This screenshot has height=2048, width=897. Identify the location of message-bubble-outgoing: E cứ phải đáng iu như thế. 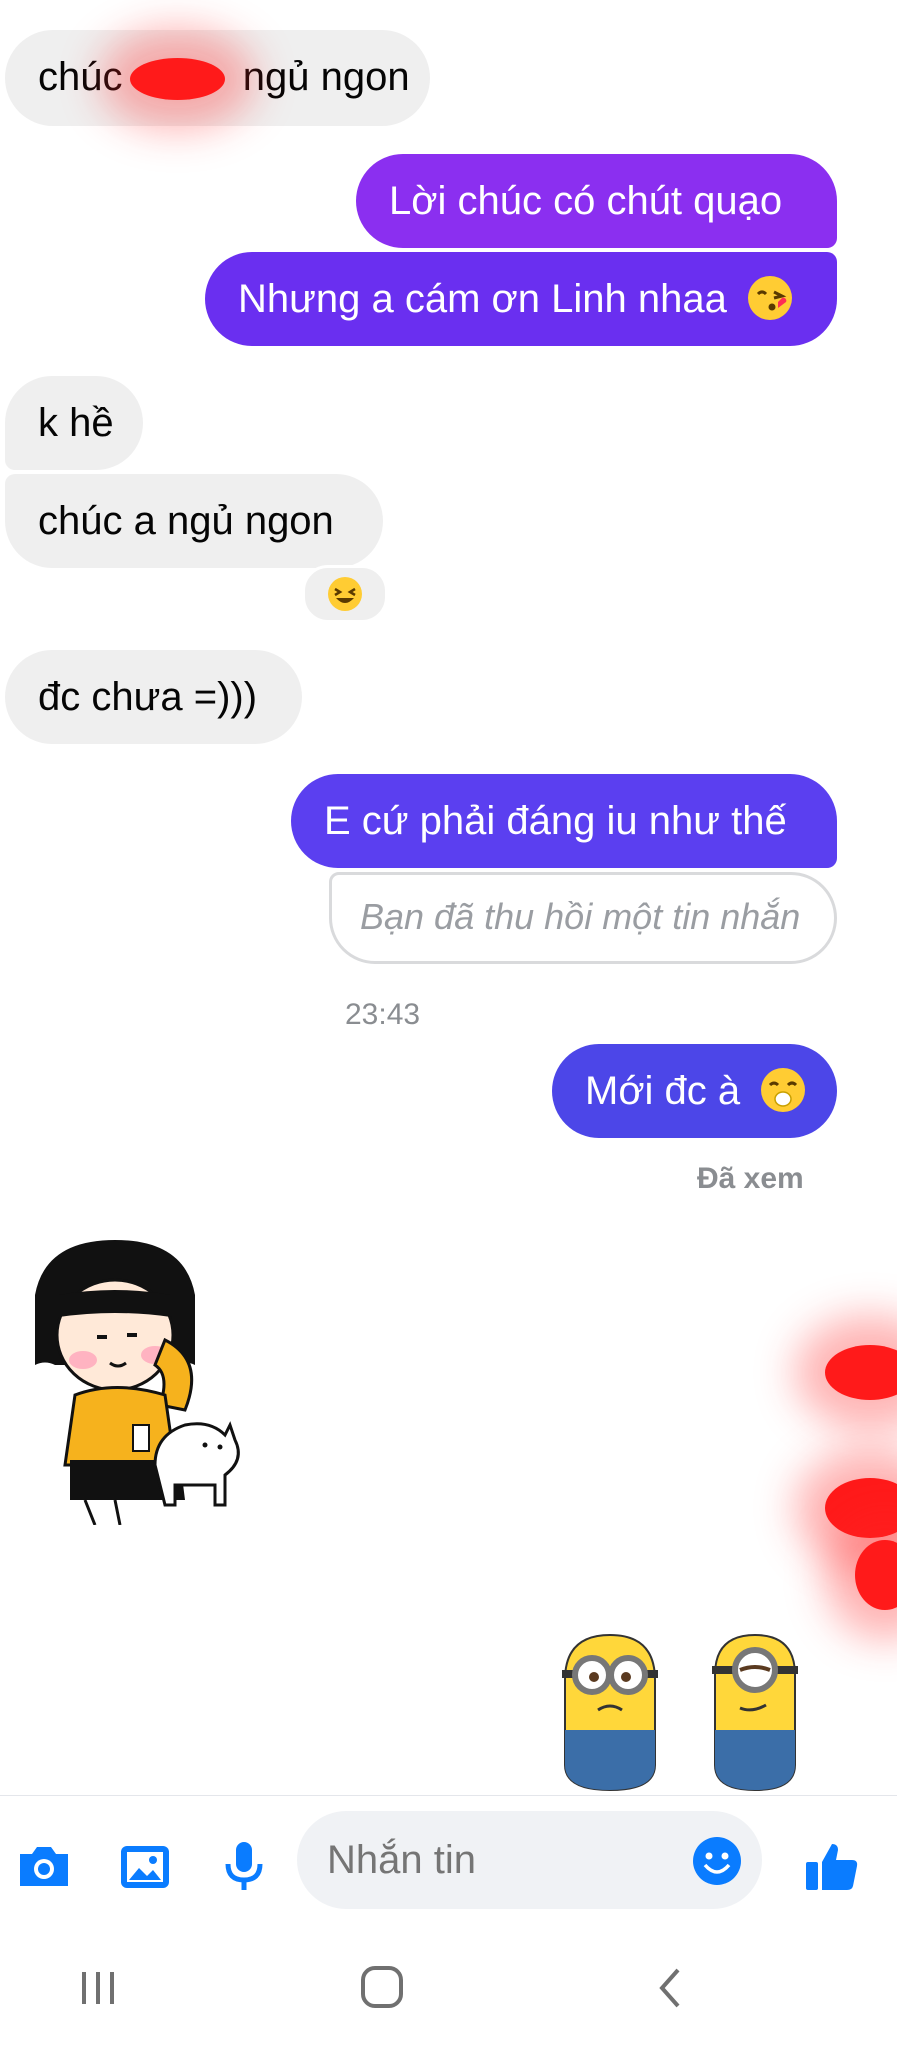
(564, 821).